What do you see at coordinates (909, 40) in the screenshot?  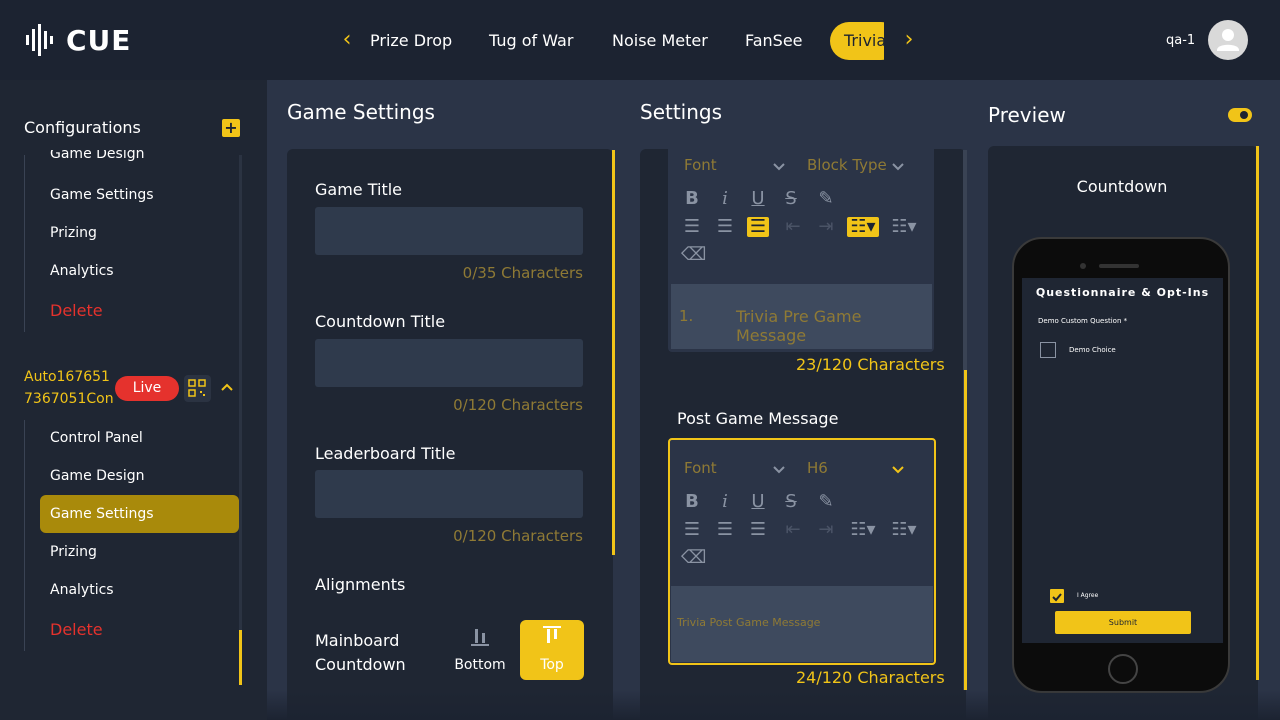 I see `chevron-right-icon: ›` at bounding box center [909, 40].